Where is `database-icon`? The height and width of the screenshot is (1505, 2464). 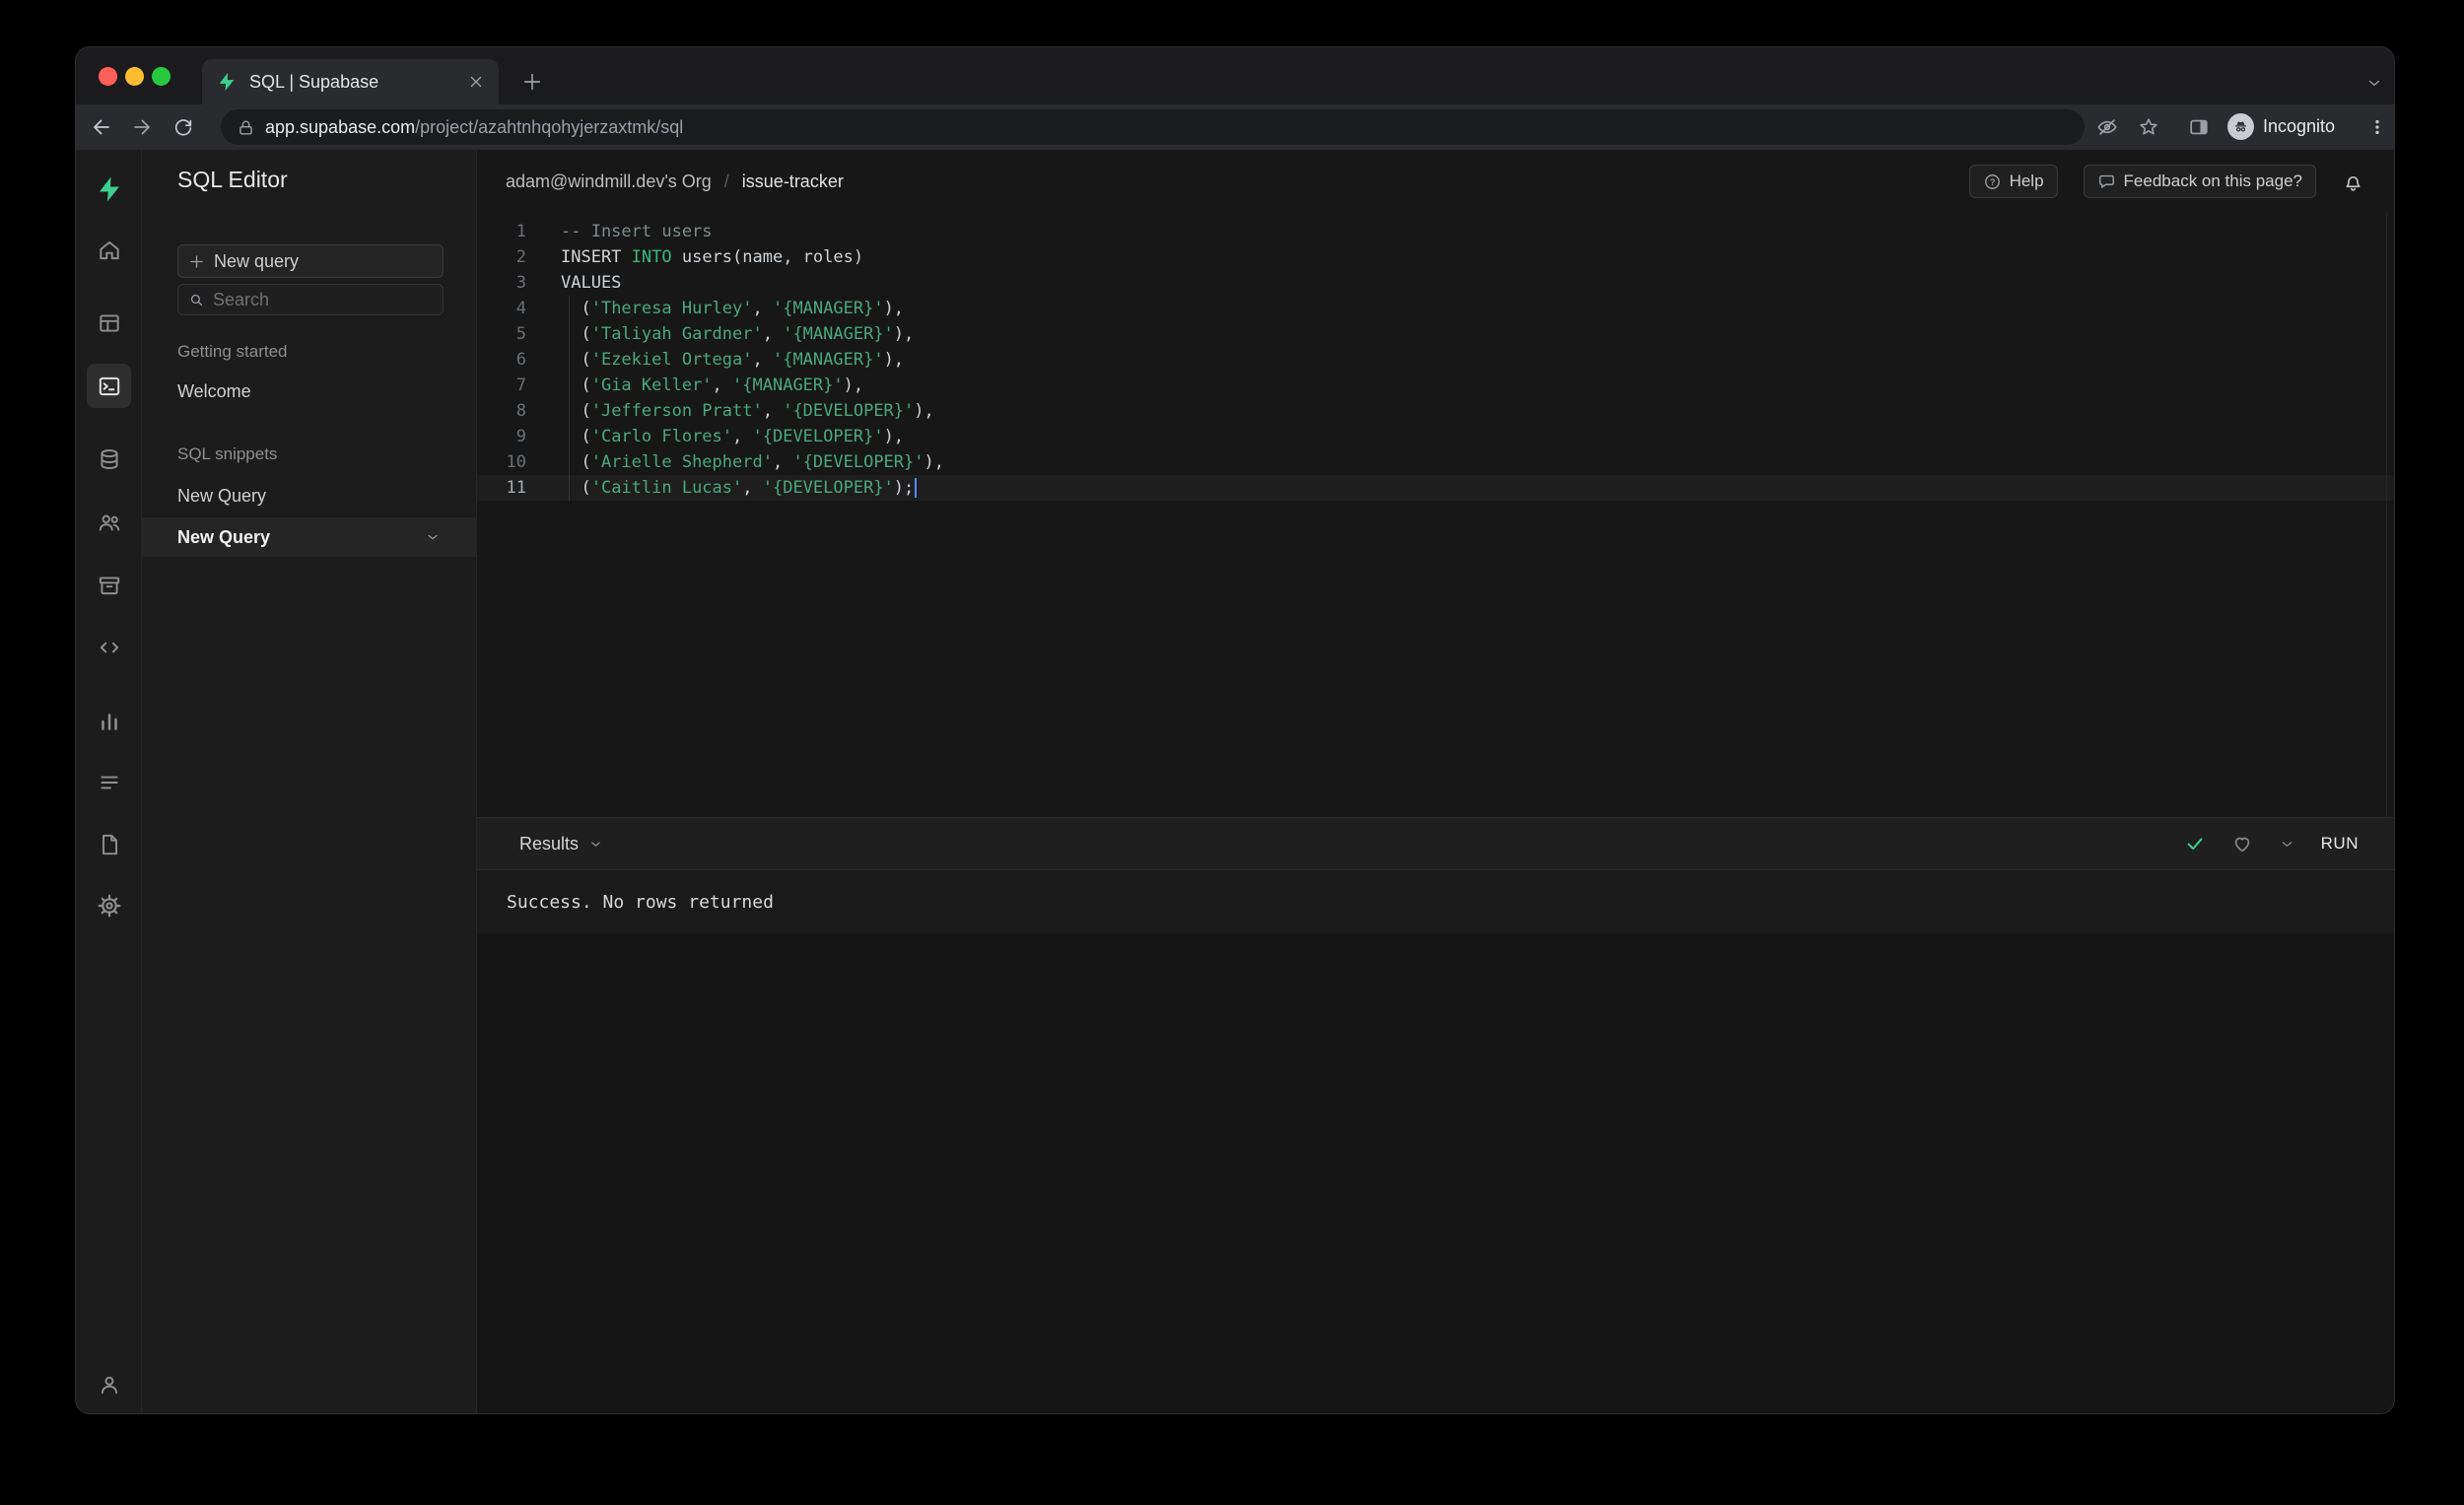 database-icon is located at coordinates (109, 459).